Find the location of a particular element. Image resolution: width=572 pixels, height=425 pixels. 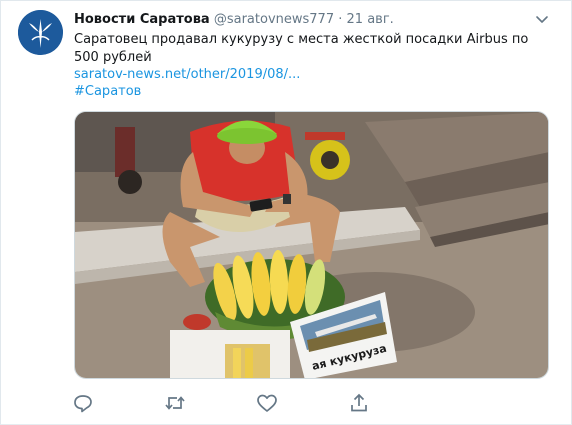

account-name: Новости Саратова is located at coordinates (142, 19).